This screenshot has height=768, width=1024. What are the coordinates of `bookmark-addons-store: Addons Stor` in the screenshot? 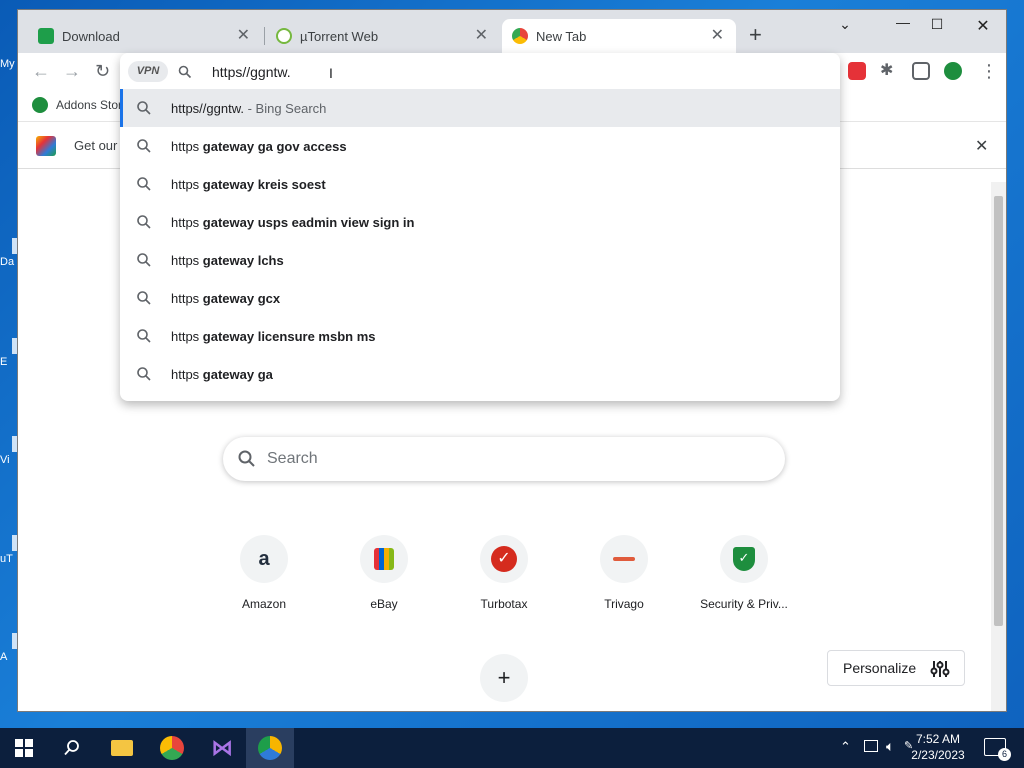 It's located at (77, 105).